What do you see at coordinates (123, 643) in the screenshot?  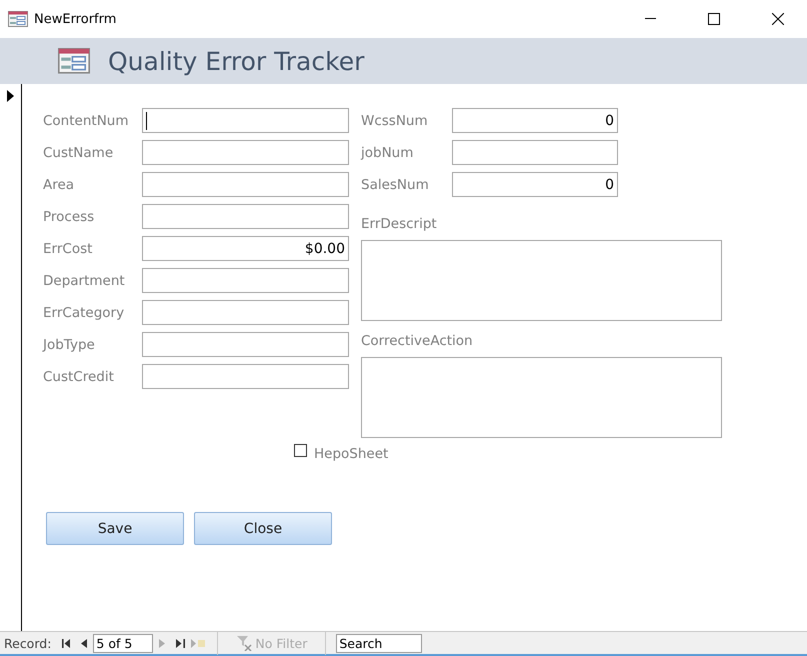 I see `record-number-field: 5 of 5` at bounding box center [123, 643].